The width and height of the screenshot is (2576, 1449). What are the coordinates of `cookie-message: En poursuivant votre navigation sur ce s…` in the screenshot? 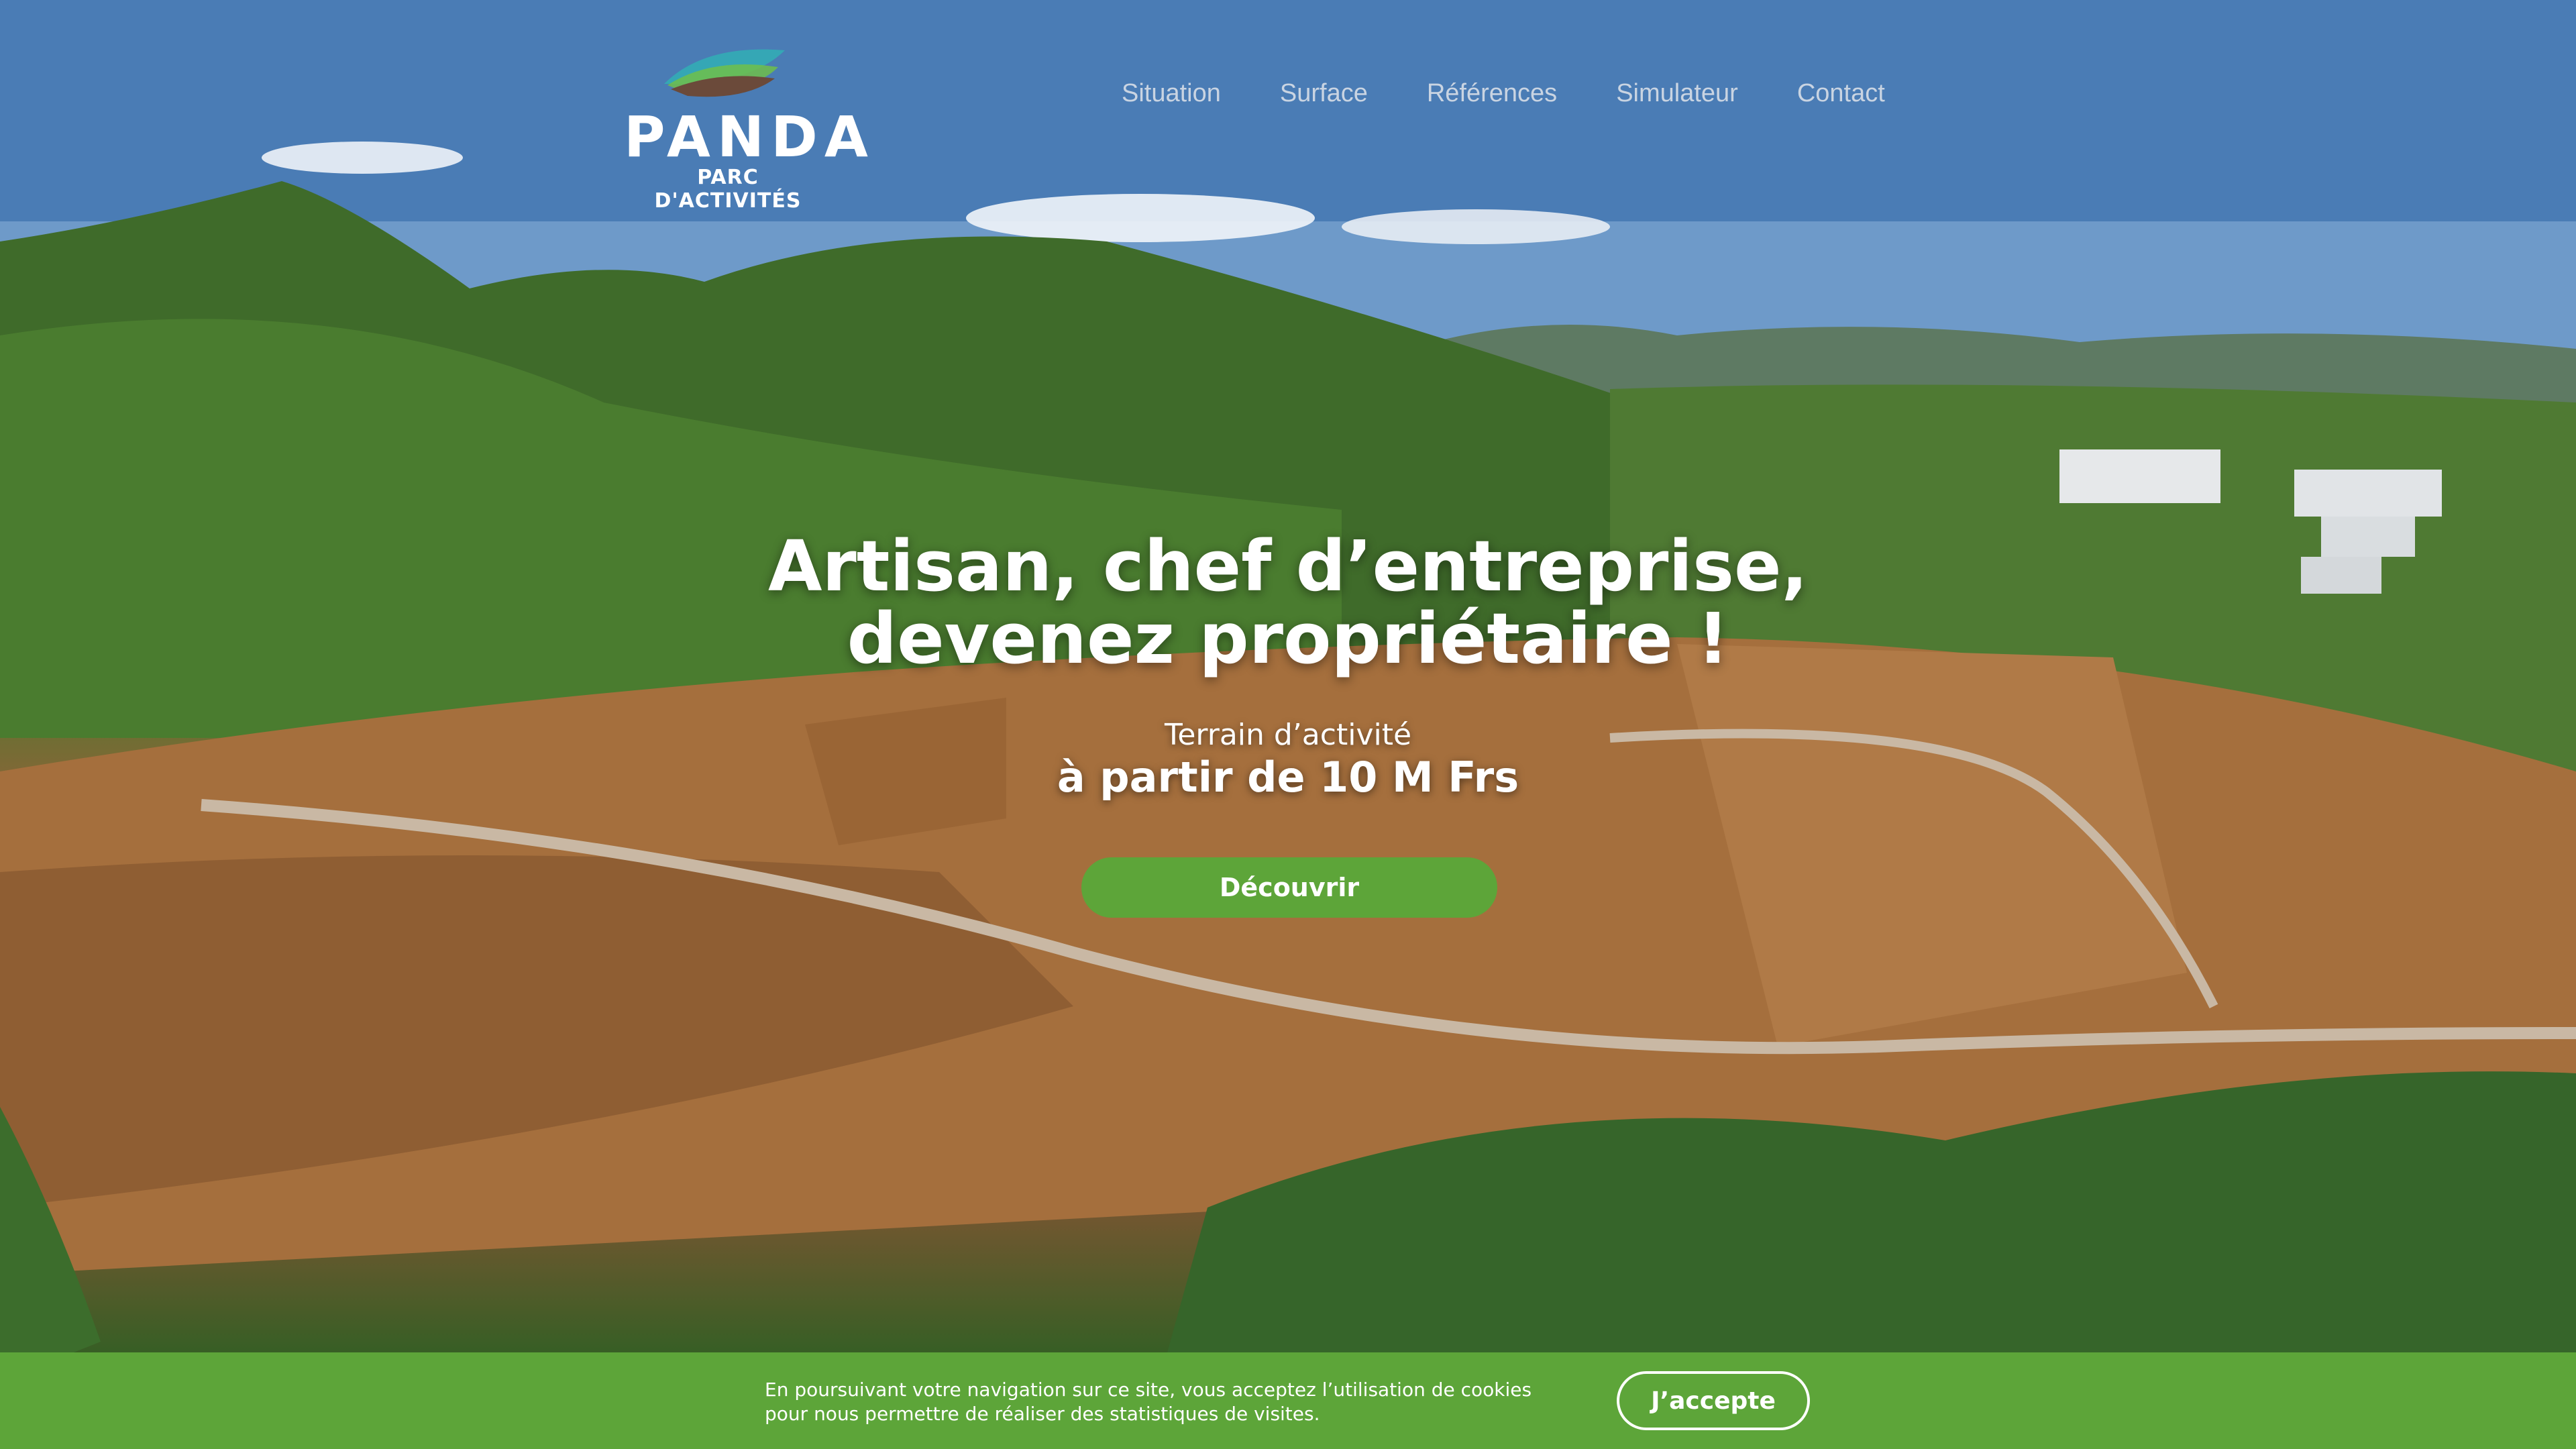 It's located at (1167, 1402).